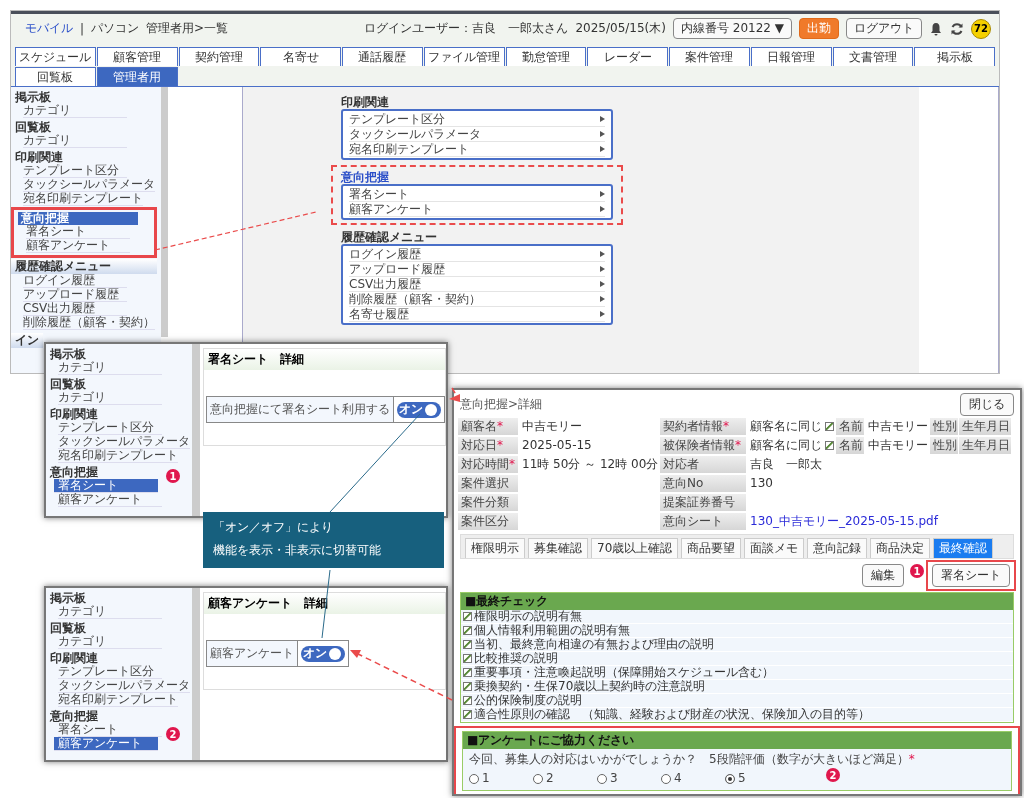  What do you see at coordinates (477, 269) in the screenshot?
I see `menu-item: アップロード履歴` at bounding box center [477, 269].